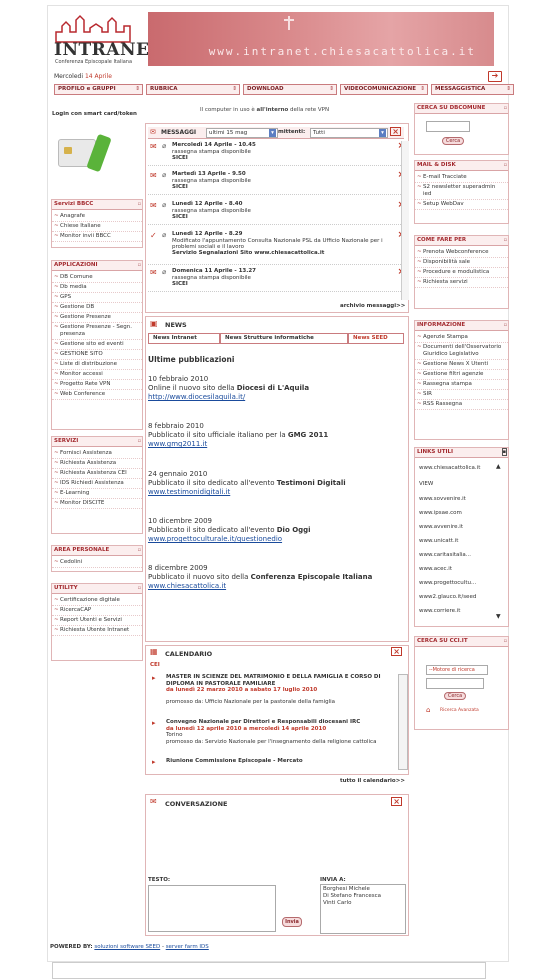 This screenshot has height=979, width=542. What do you see at coordinates (498, 466) in the screenshot?
I see `scroll-up-icon: ▲` at bounding box center [498, 466].